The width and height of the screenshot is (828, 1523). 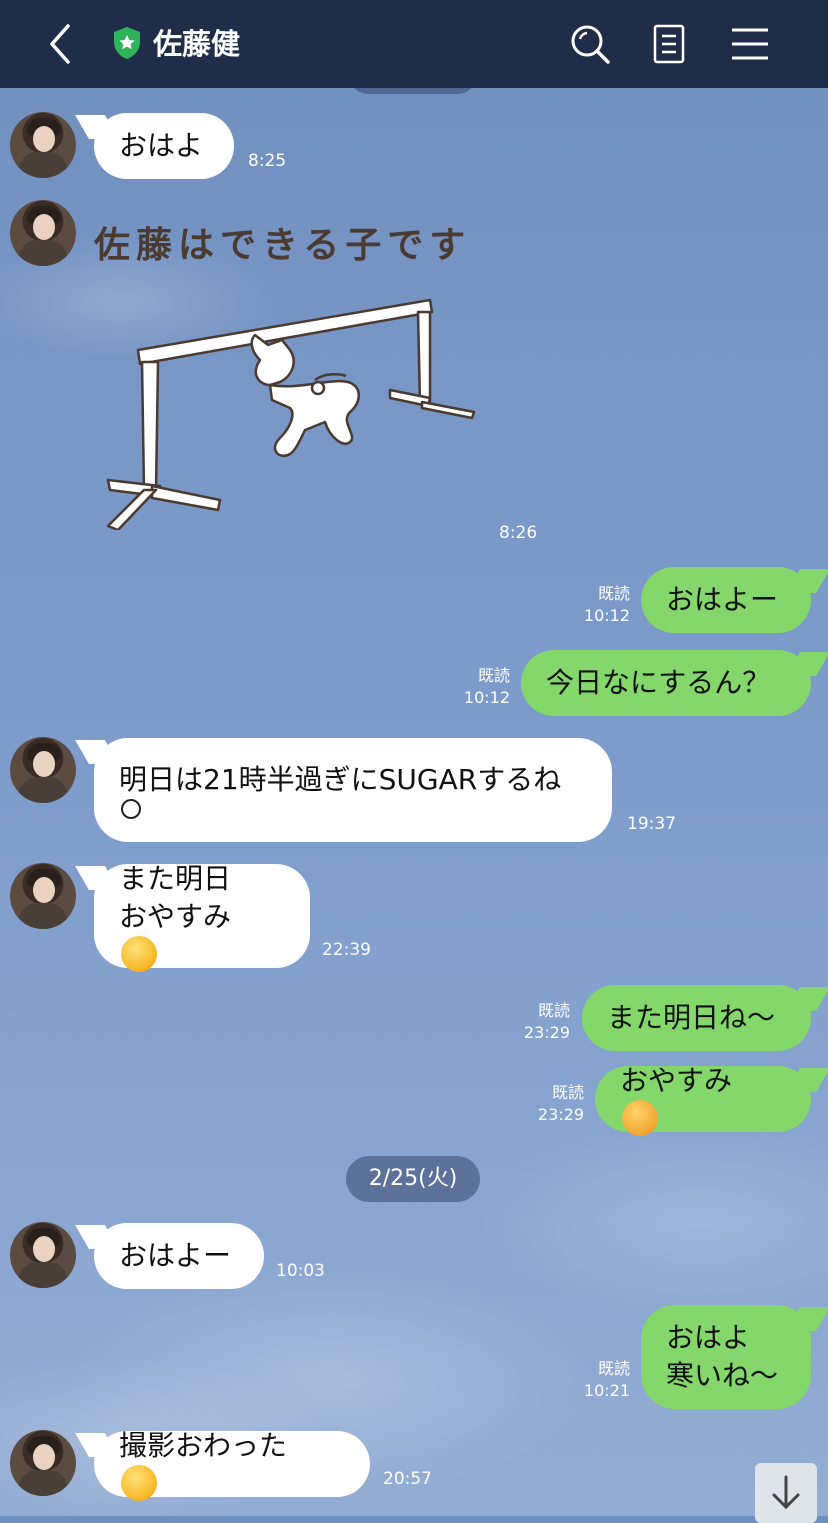 What do you see at coordinates (127, 43) in the screenshot?
I see `shield-star-icon` at bounding box center [127, 43].